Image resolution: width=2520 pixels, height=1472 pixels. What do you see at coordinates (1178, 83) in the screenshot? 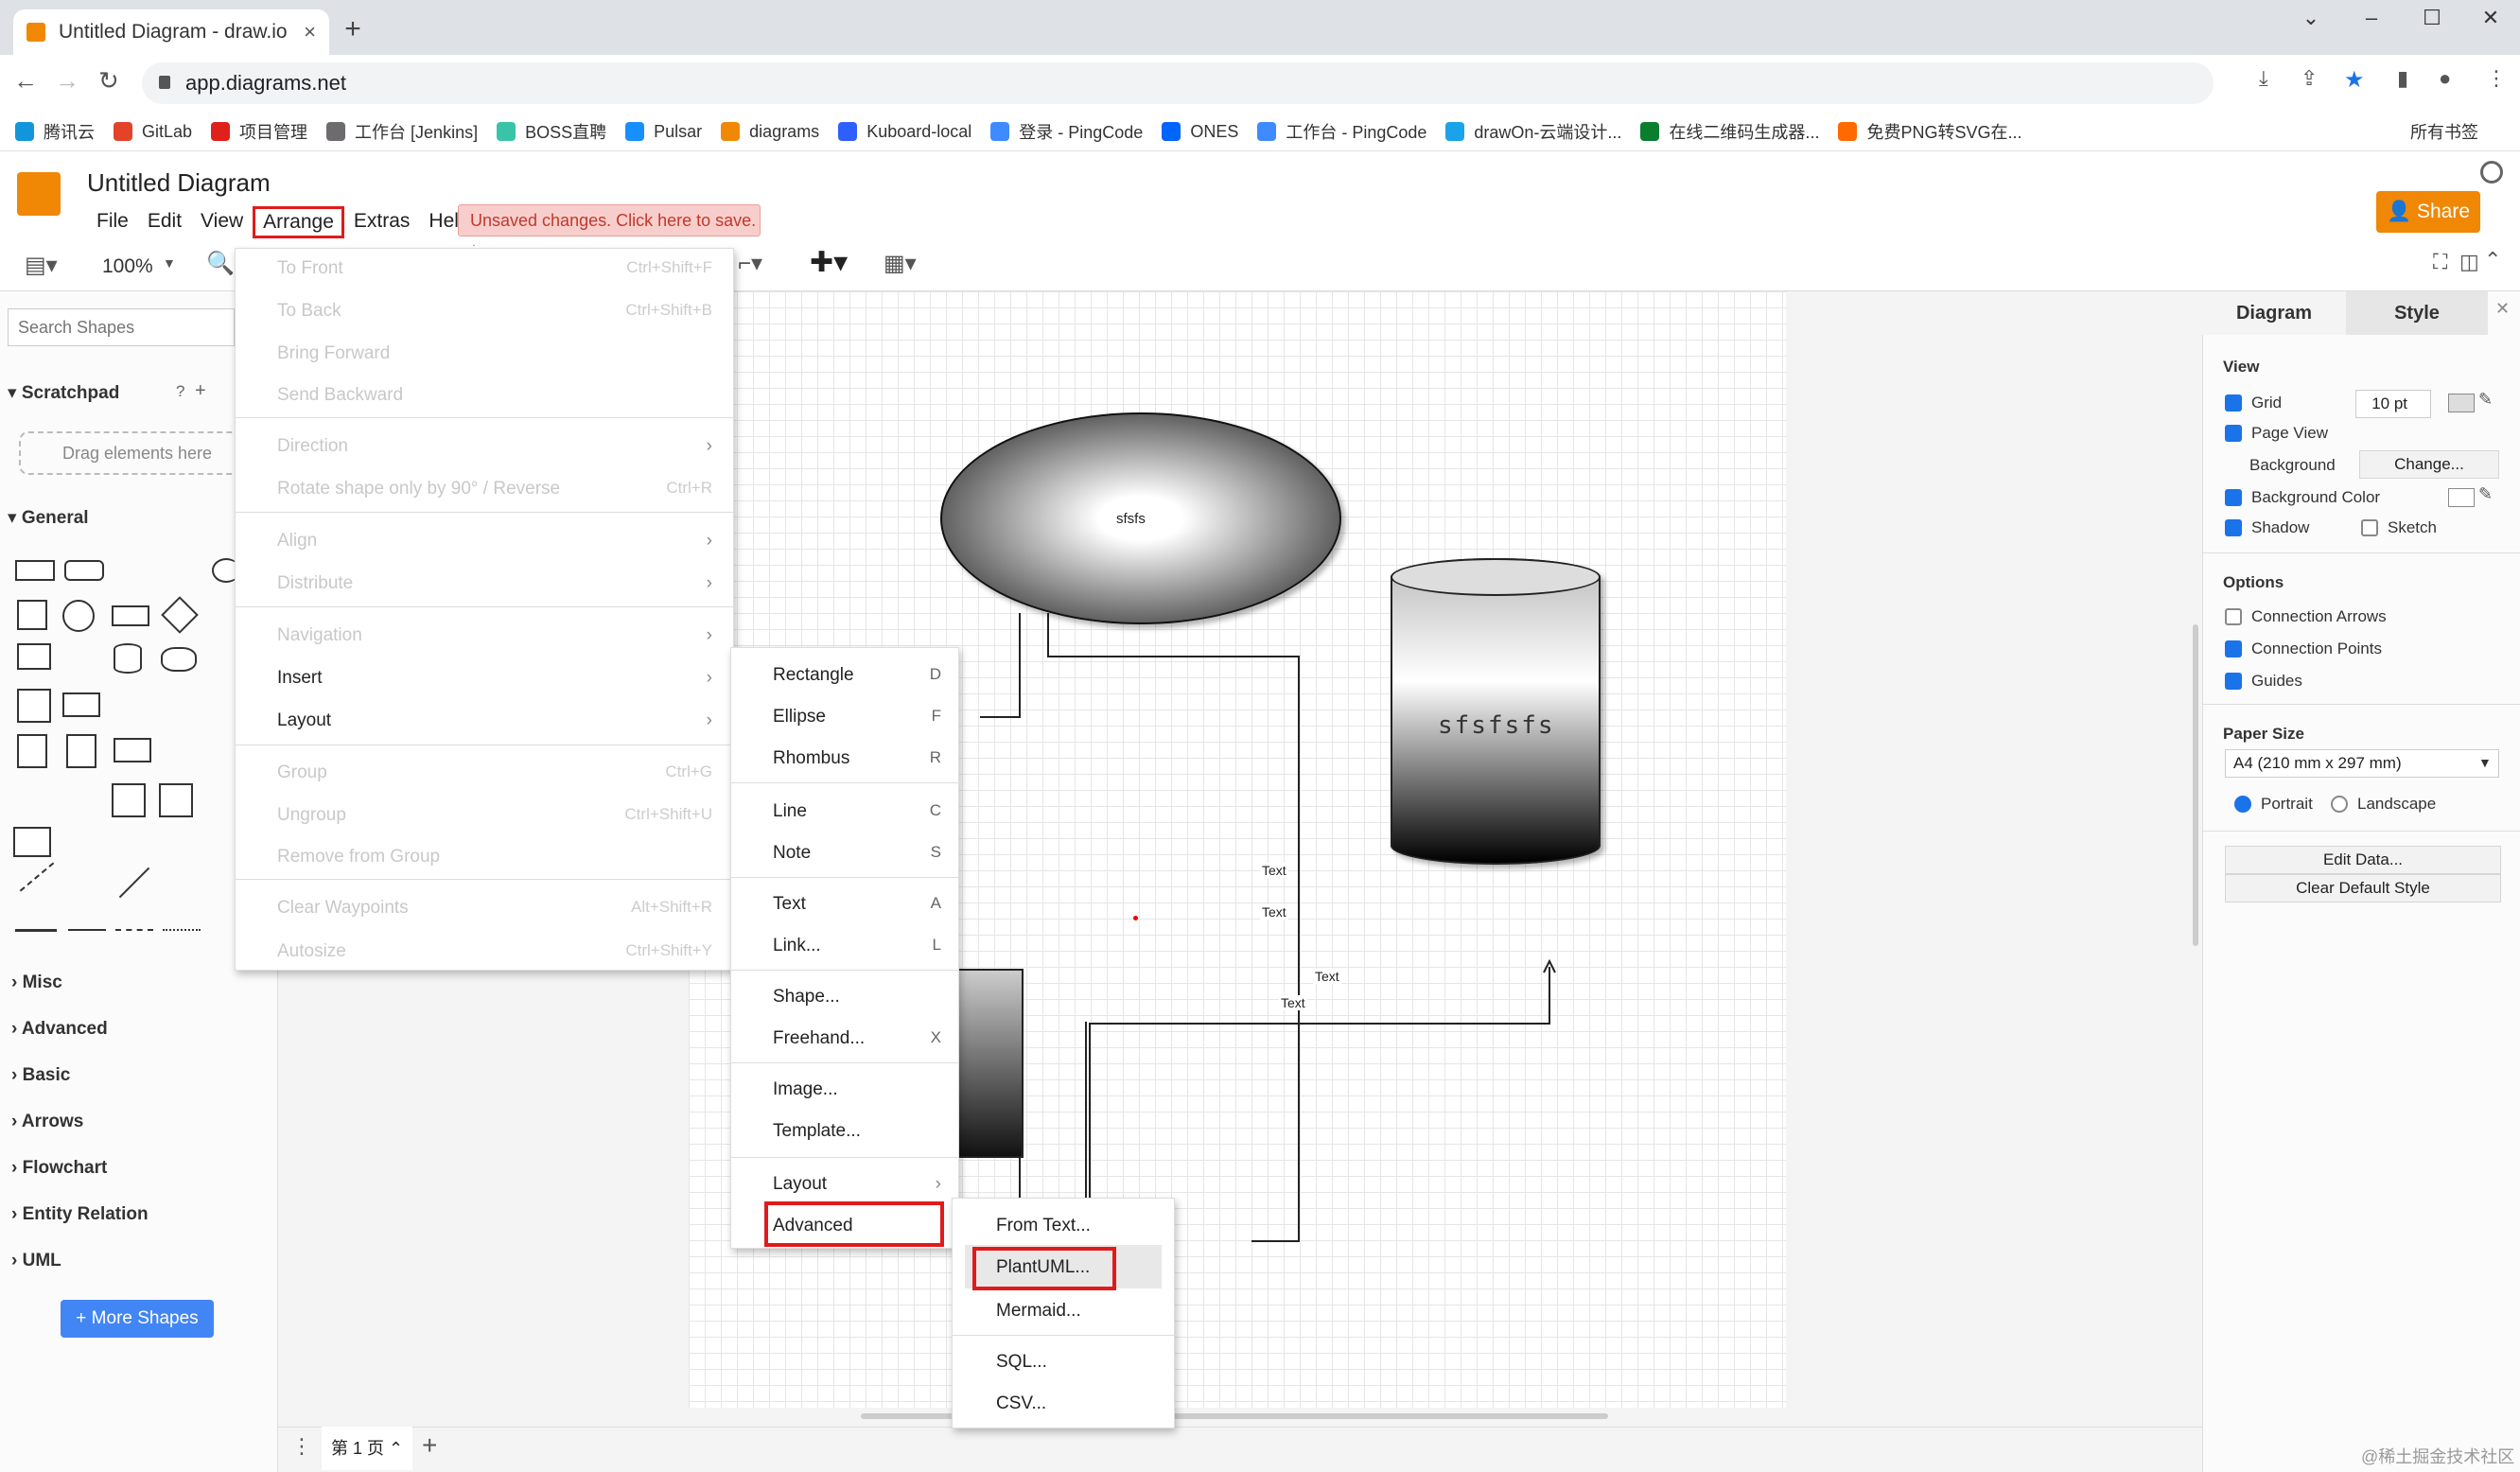
I see `address-bar: app.diagrams.net` at bounding box center [1178, 83].